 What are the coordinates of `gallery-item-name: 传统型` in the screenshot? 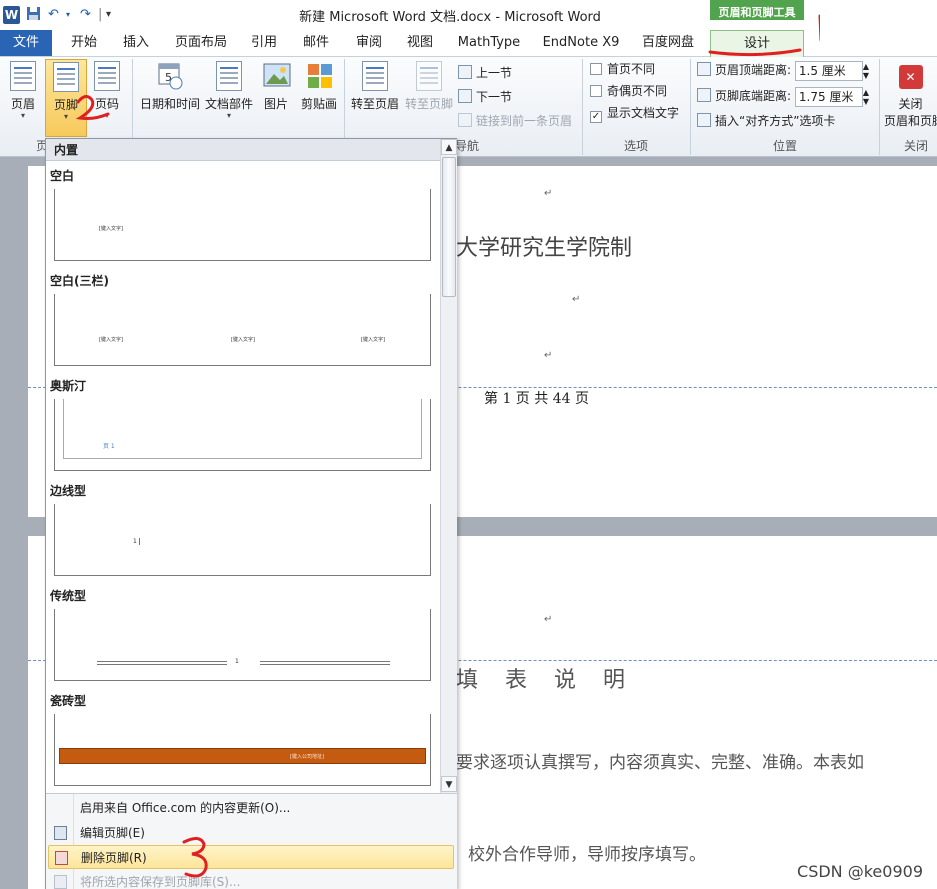 It's located at (68, 596).